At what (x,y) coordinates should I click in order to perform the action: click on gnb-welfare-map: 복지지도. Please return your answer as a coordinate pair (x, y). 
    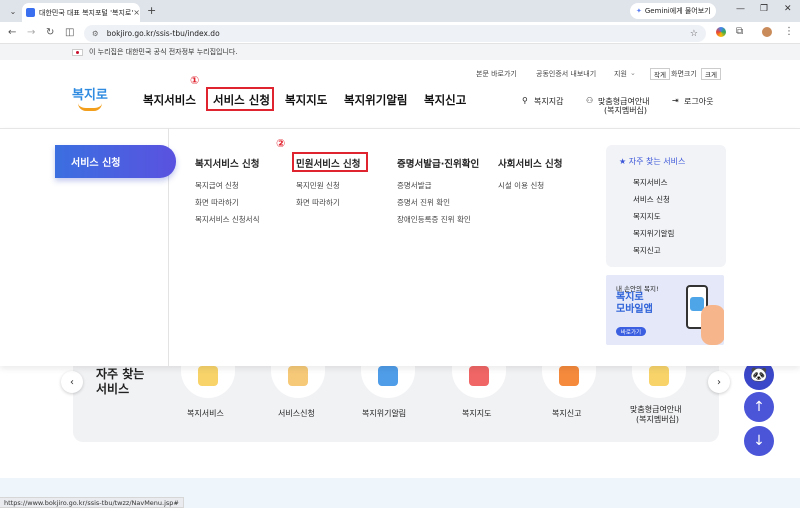
    Looking at the image, I should click on (306, 100).